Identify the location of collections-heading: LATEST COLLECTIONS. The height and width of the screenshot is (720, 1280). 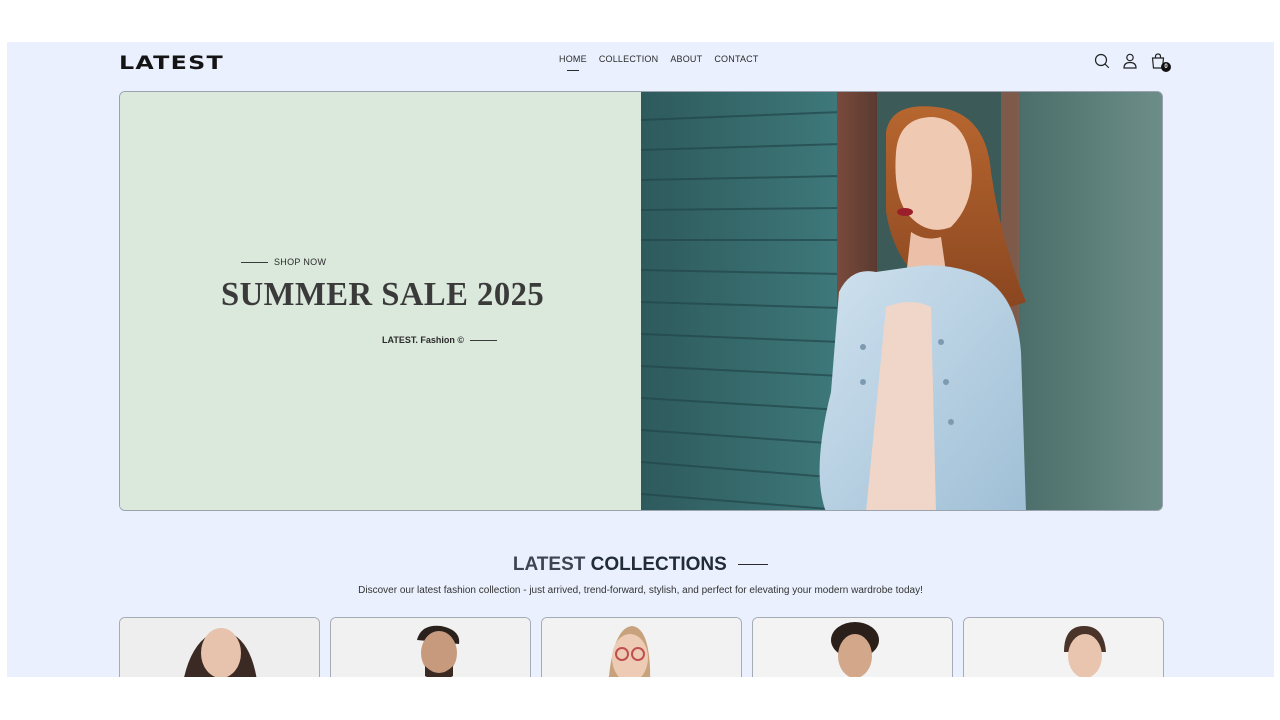
(640, 565).